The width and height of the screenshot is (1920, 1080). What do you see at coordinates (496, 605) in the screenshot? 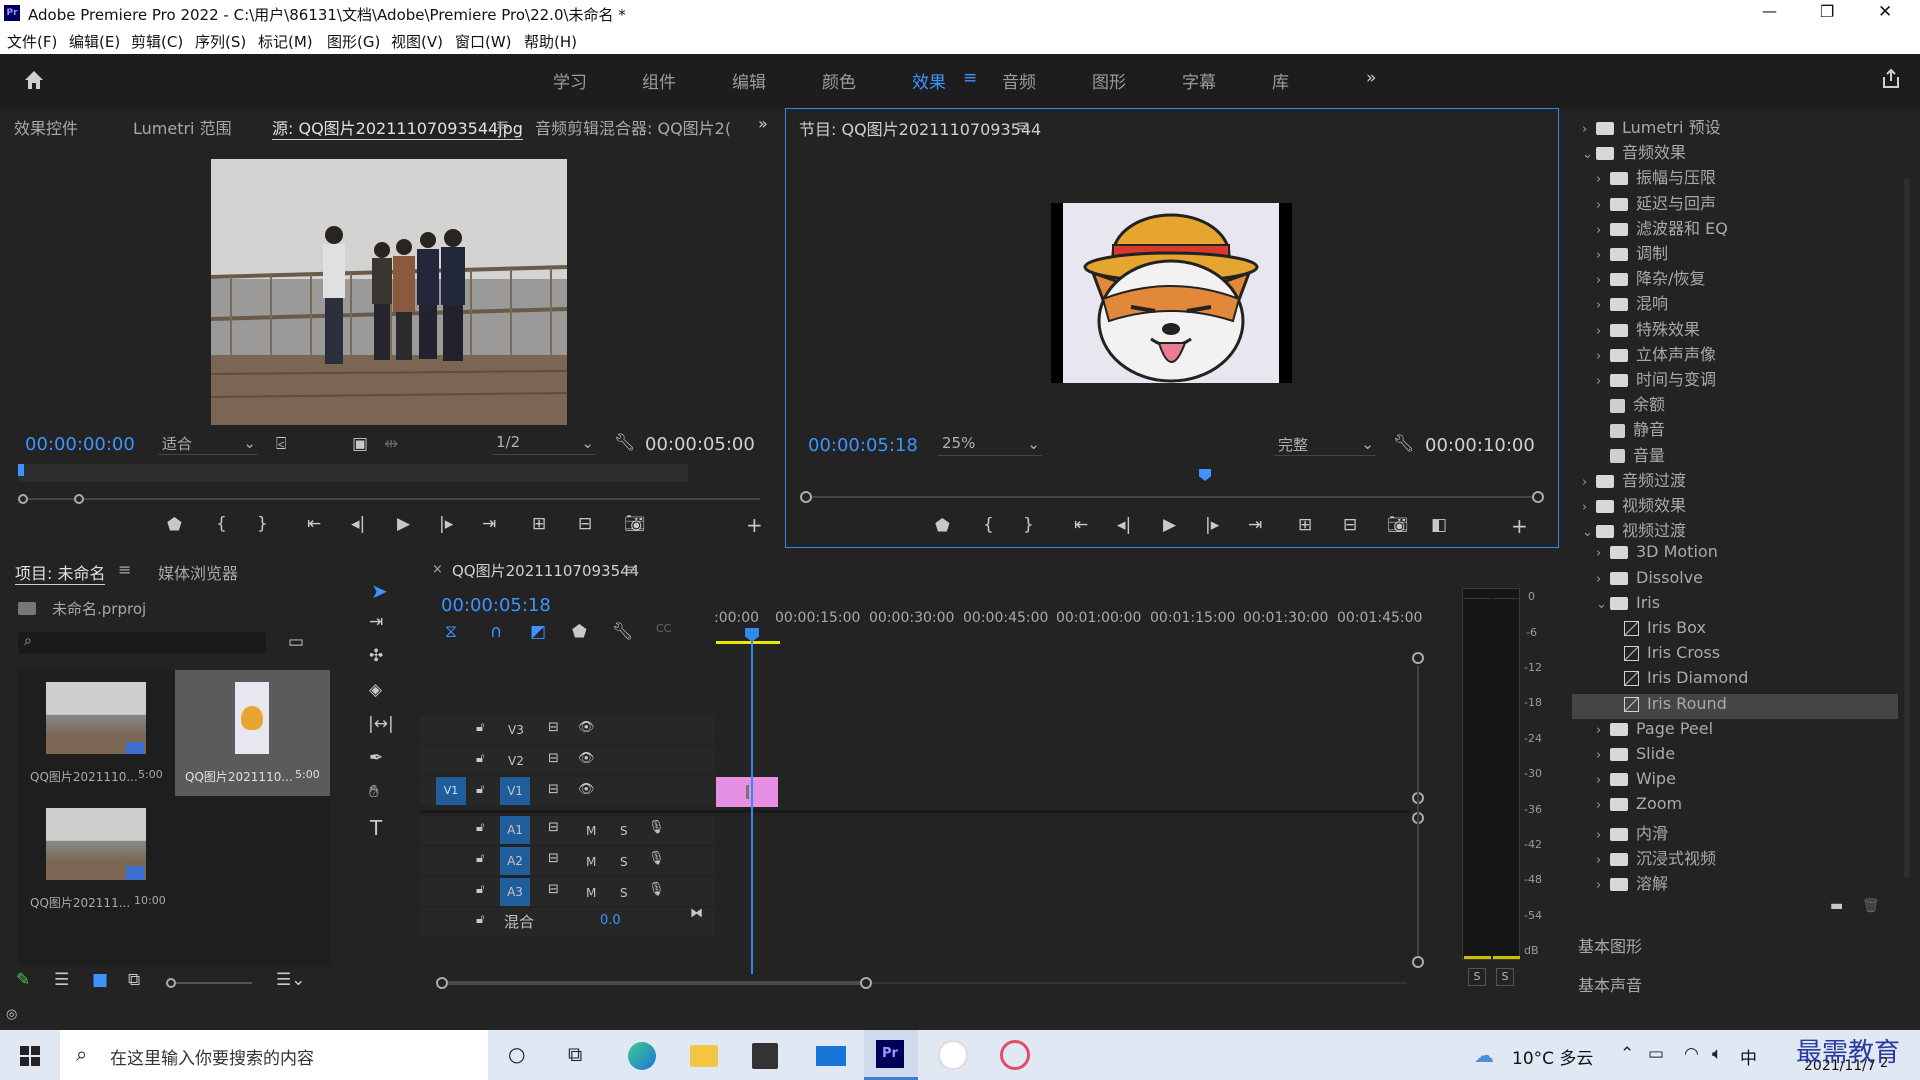
I see `timeline-timecode: 00:00:05:18` at bounding box center [496, 605].